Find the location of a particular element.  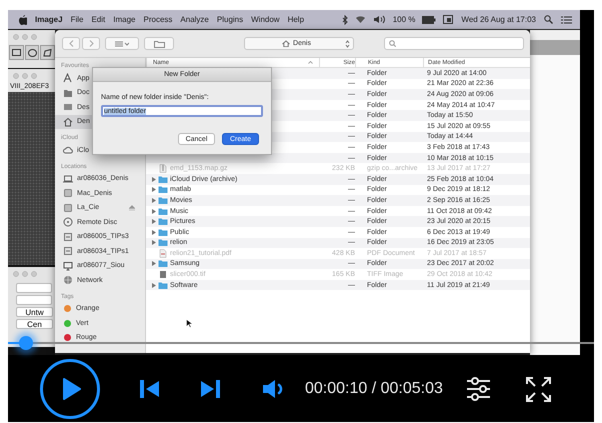

playback-time: 00:00:10 / 00:05:03 is located at coordinates (374, 389).